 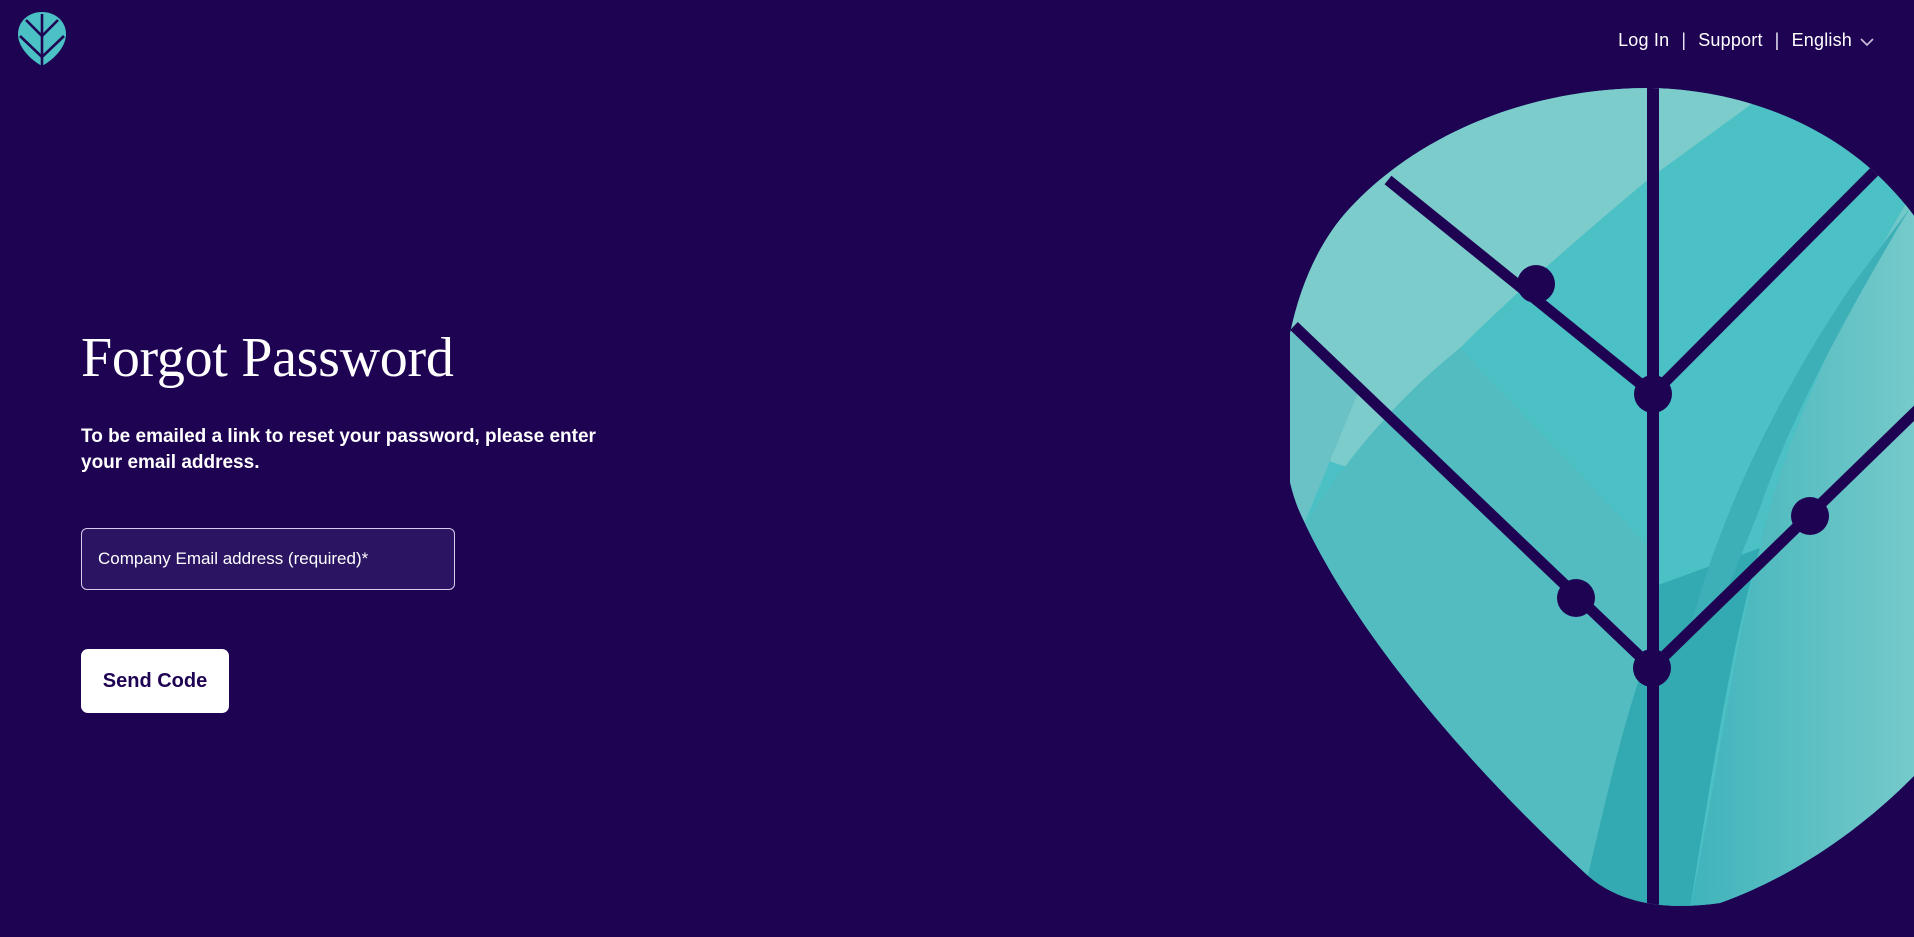 I want to click on top-nav: Log In | Support | English, so click(x=1746, y=40).